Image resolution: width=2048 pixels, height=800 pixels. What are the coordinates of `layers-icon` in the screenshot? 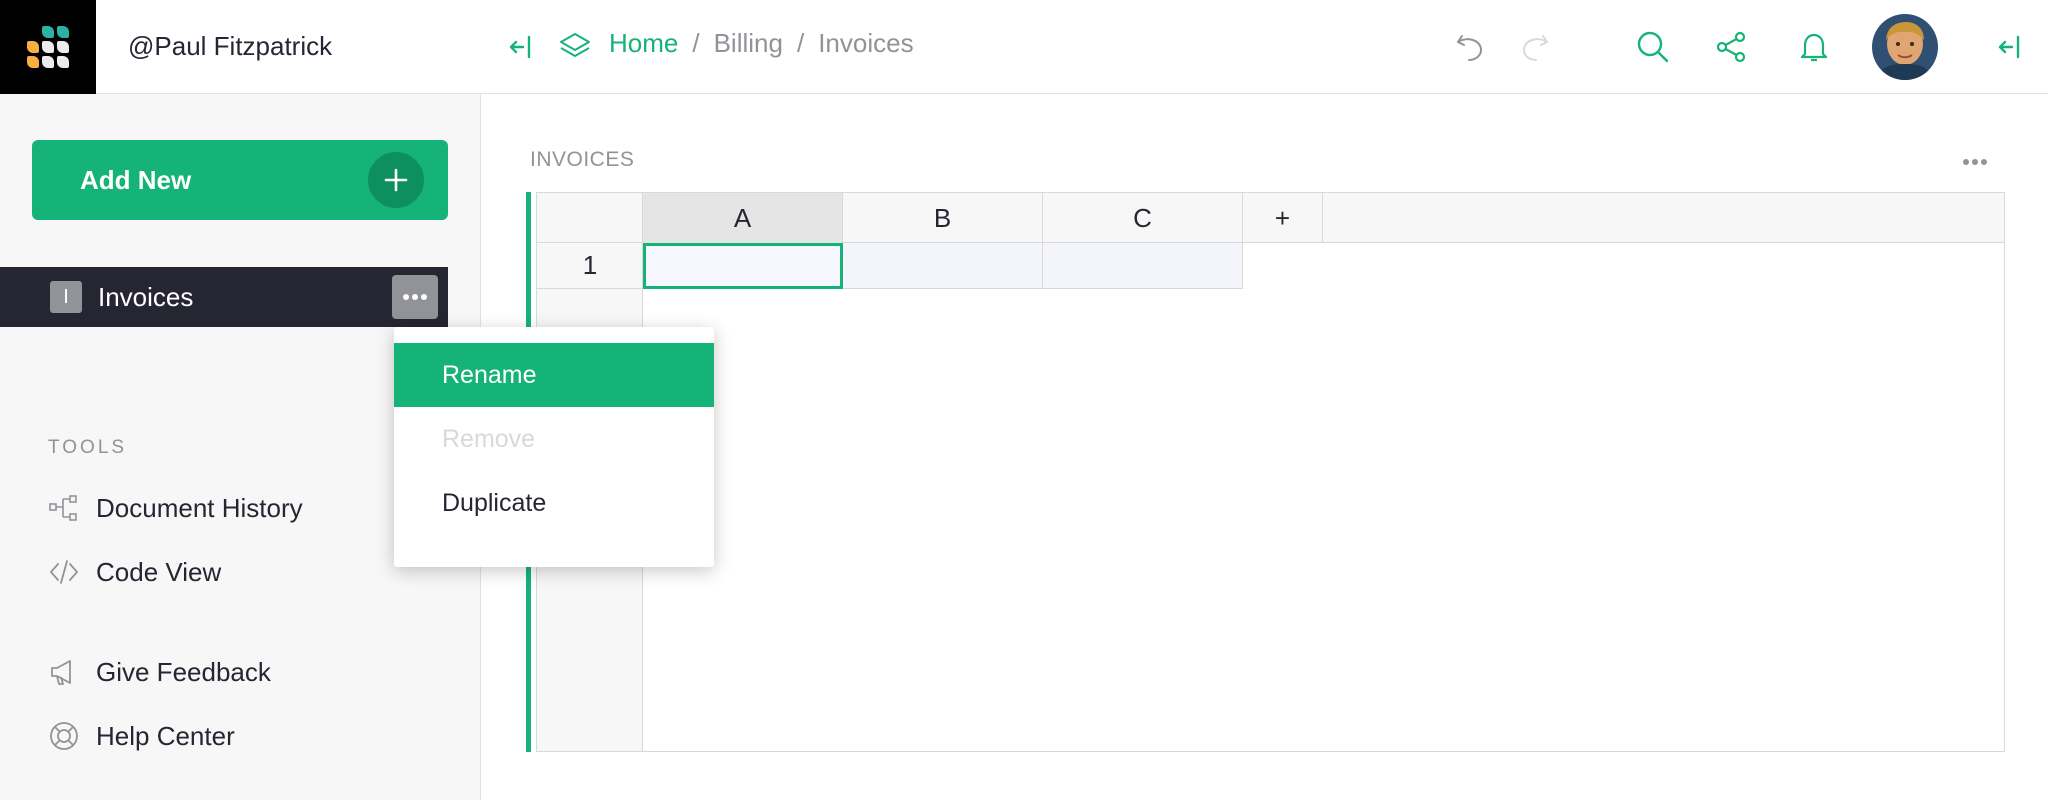 It's located at (575, 47).